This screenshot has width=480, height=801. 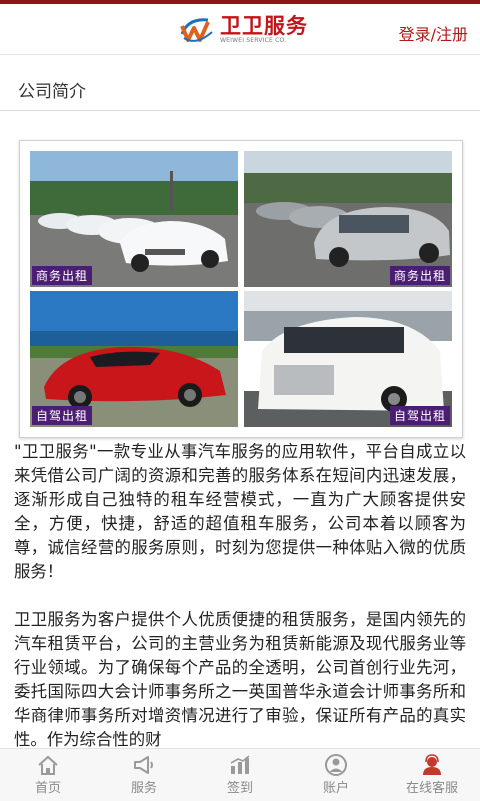 I want to click on tab-label: 账户, so click(x=335, y=788).